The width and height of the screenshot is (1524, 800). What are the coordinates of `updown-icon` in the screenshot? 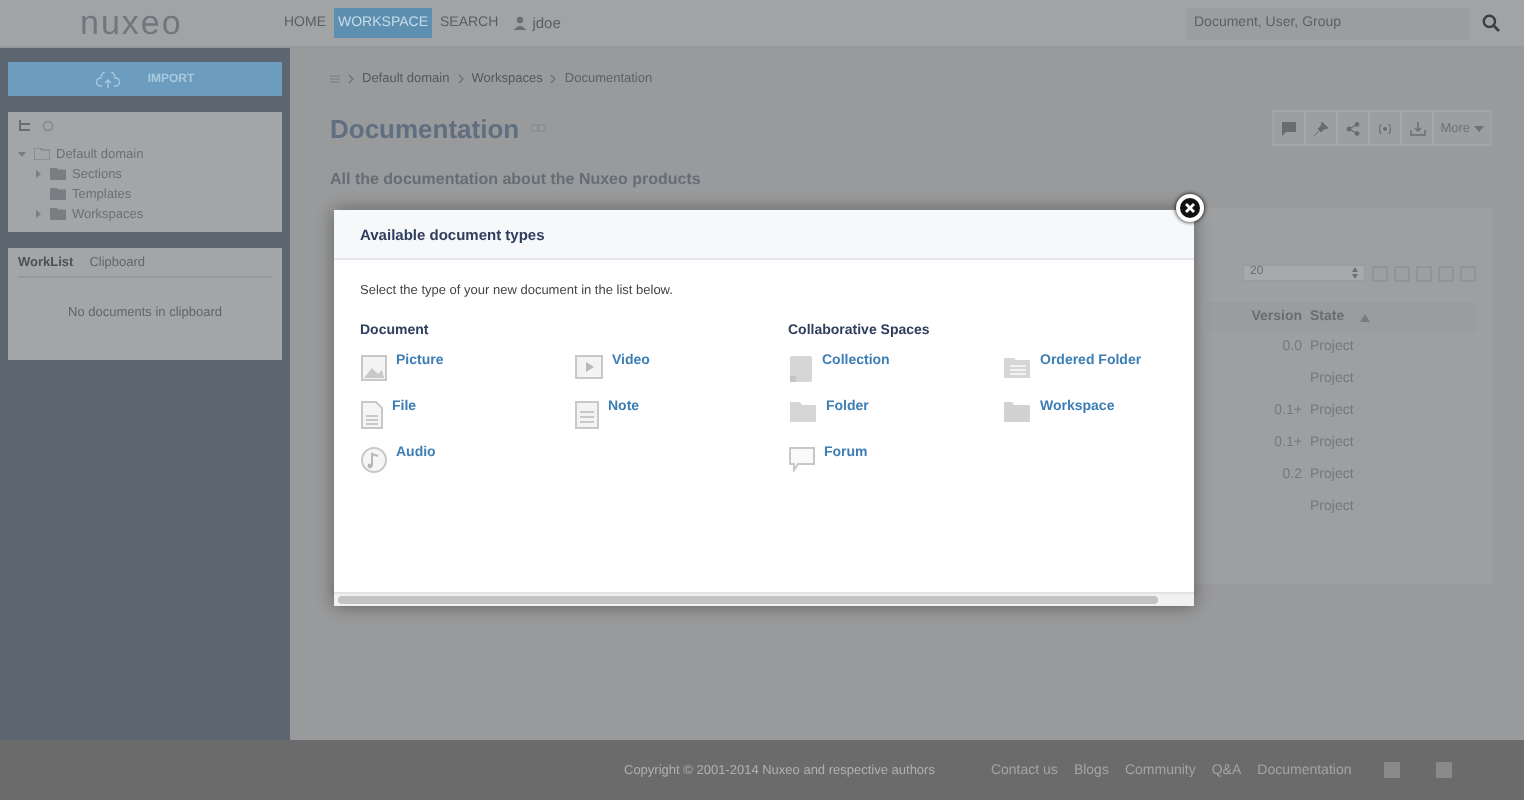 It's located at (1355, 273).